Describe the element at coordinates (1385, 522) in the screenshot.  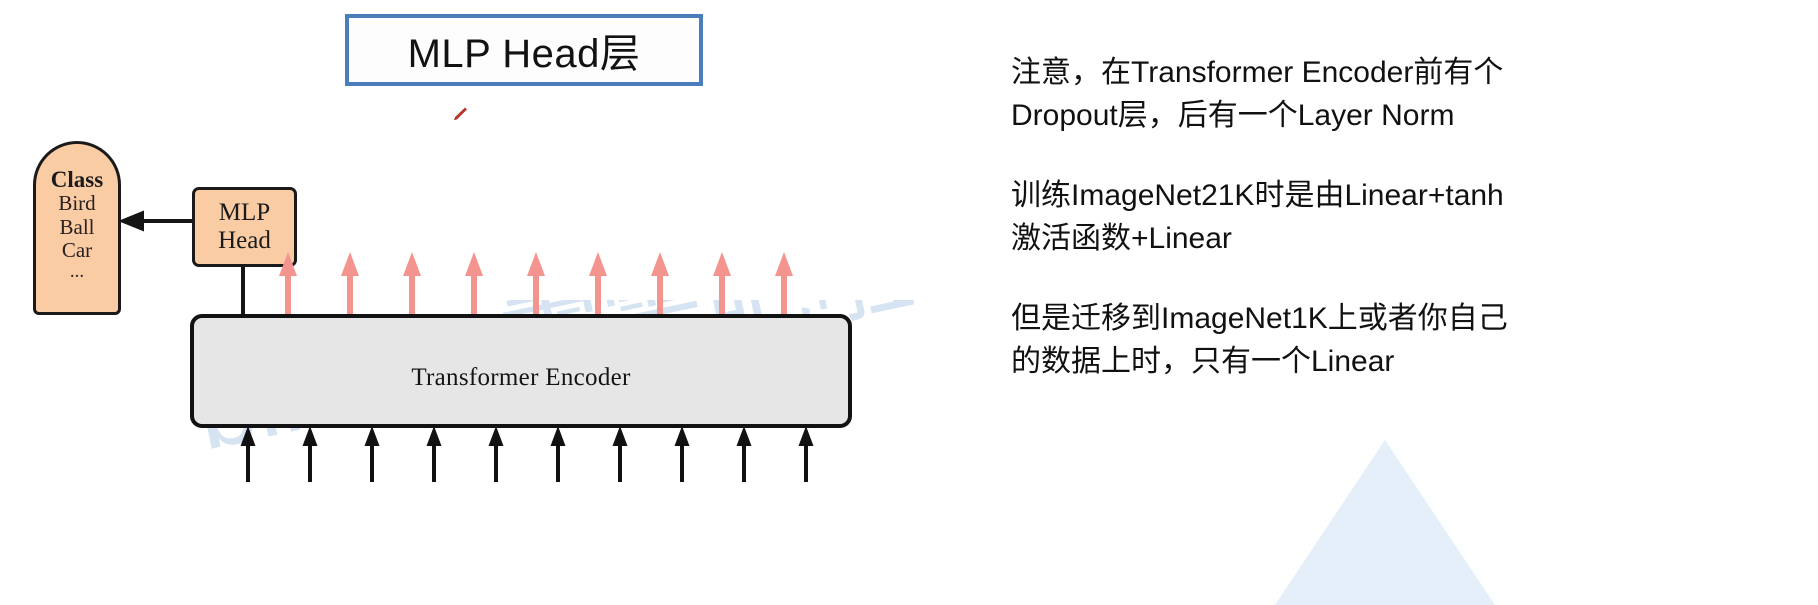
I see `watermark-logo-icon` at that location.